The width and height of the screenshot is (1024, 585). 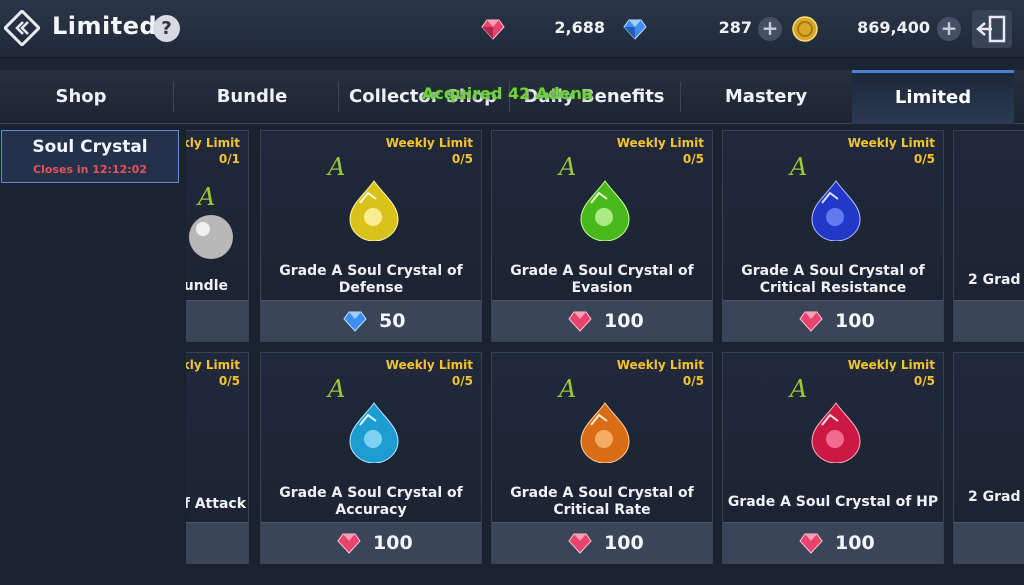 What do you see at coordinates (371, 279) in the screenshot?
I see `product-name: Grade A Soul Crystal of Defense` at bounding box center [371, 279].